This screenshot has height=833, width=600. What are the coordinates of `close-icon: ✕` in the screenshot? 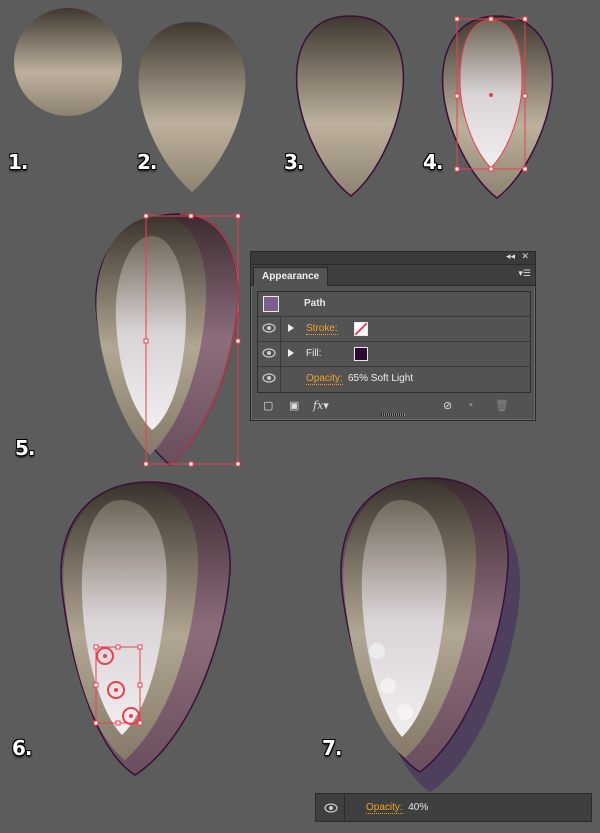 It's located at (525, 256).